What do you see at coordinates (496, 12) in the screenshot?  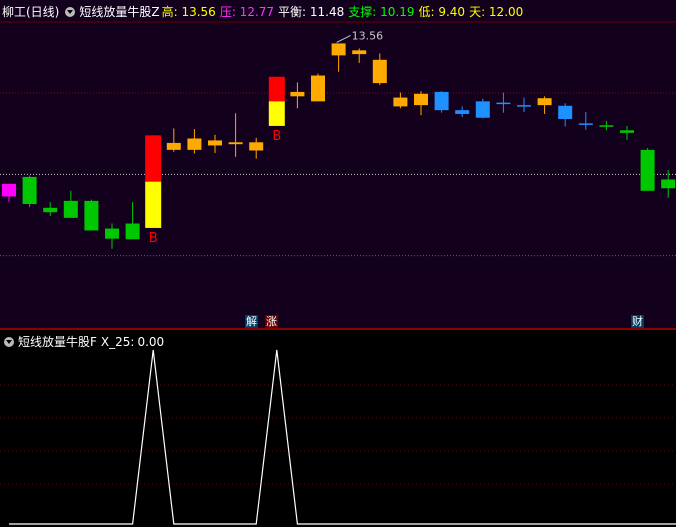 I see `header-item: 天: 12.00` at bounding box center [496, 12].